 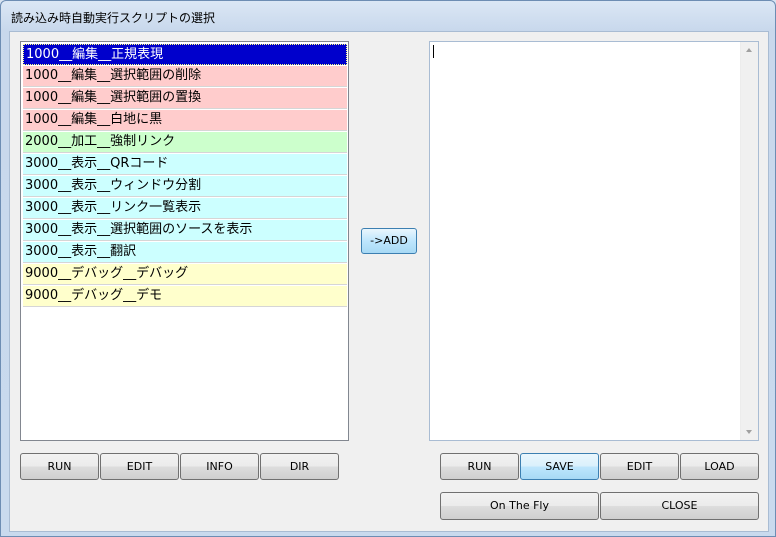 What do you see at coordinates (185, 186) in the screenshot?
I see `script-list-item: 3000__表示__ウィンドウ分割` at bounding box center [185, 186].